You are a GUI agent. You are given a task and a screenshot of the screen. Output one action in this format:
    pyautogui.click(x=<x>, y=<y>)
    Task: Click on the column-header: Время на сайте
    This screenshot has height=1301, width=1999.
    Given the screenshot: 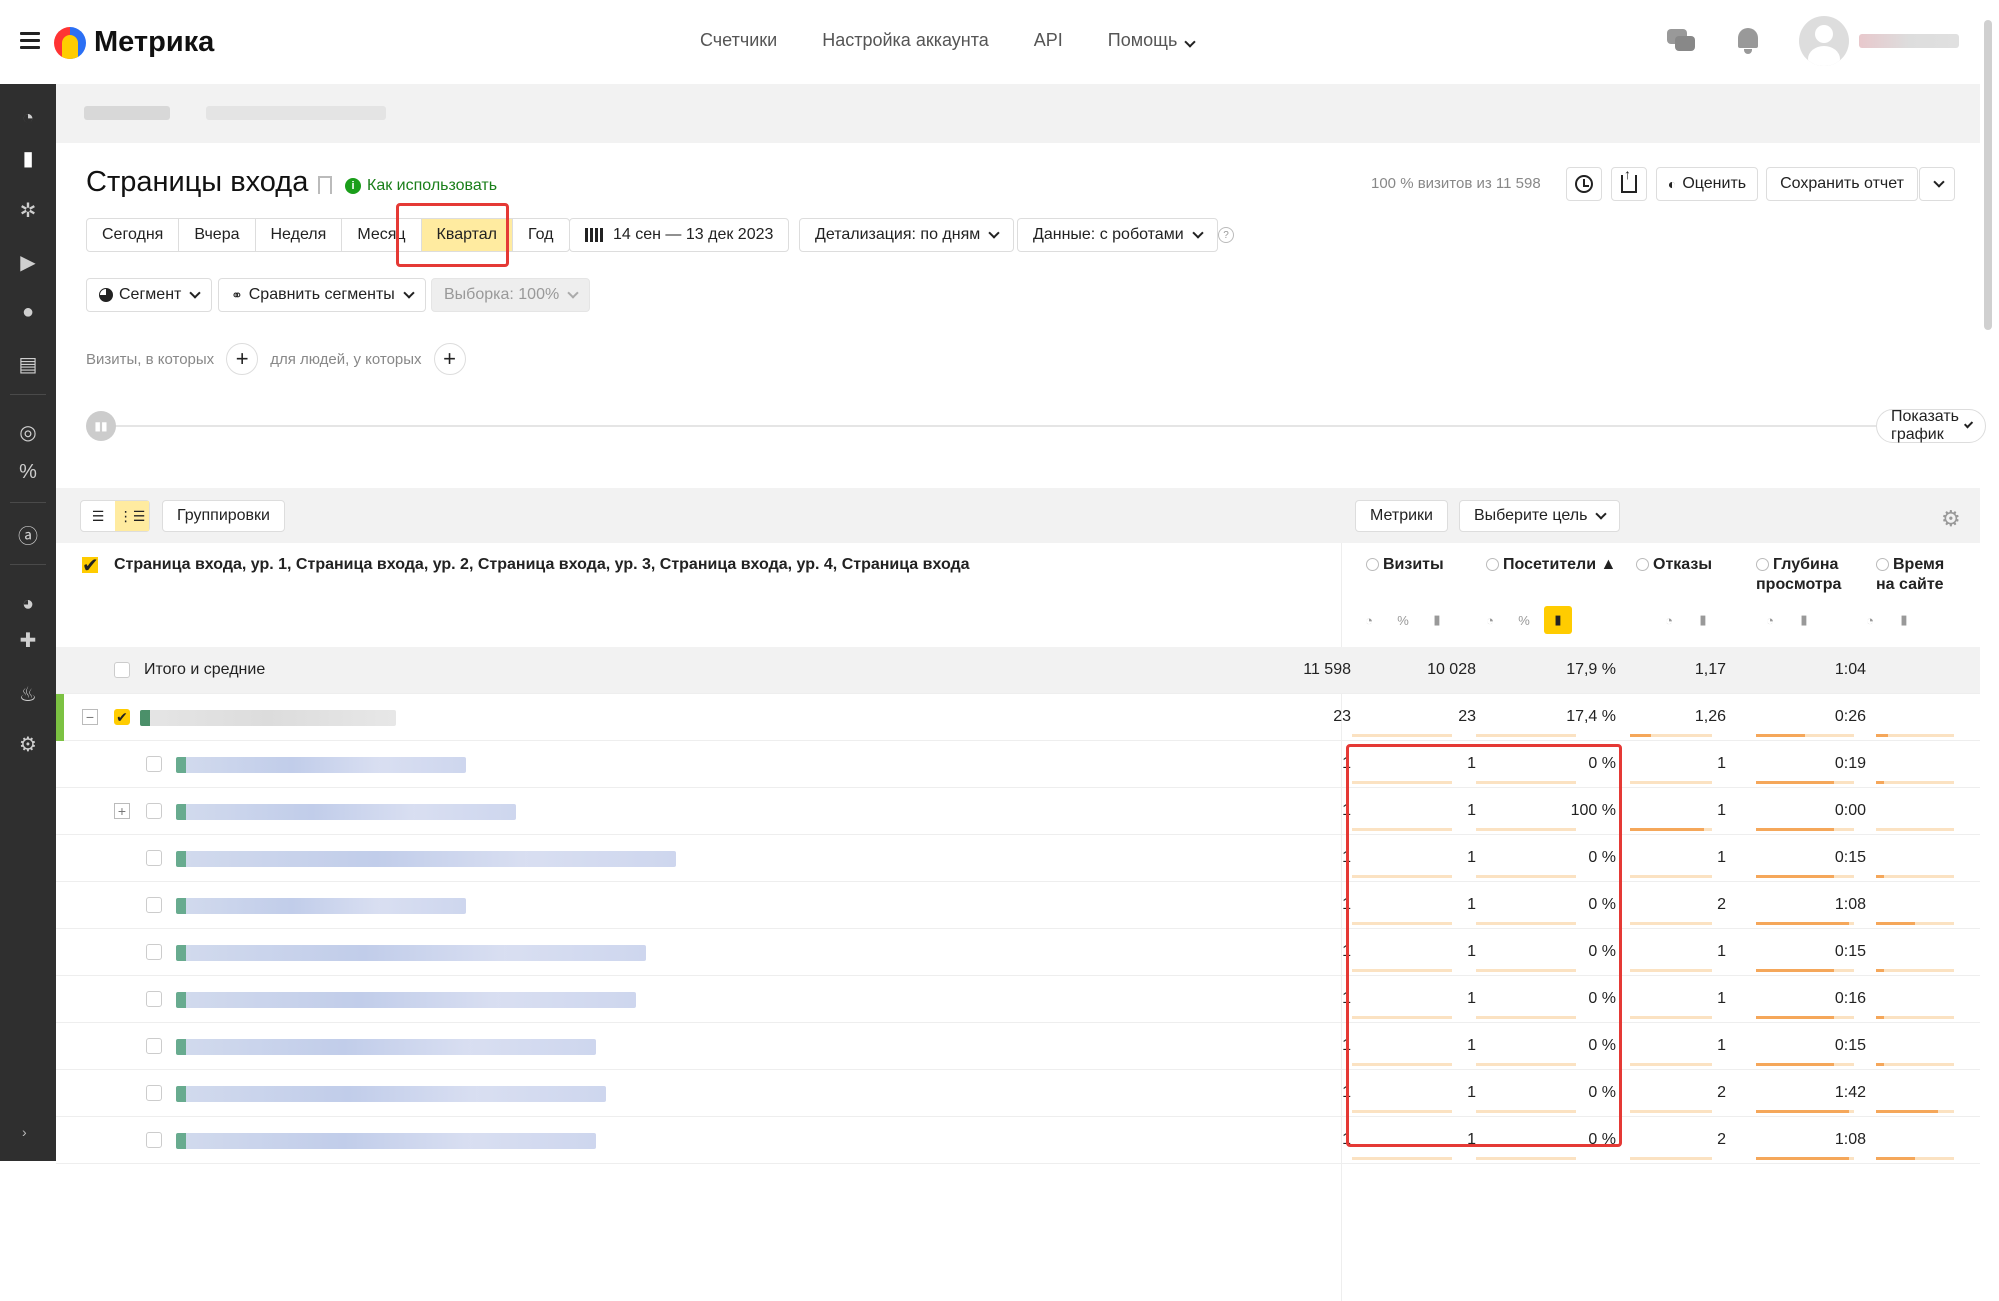 What is the action you would take?
    pyautogui.click(x=1910, y=575)
    